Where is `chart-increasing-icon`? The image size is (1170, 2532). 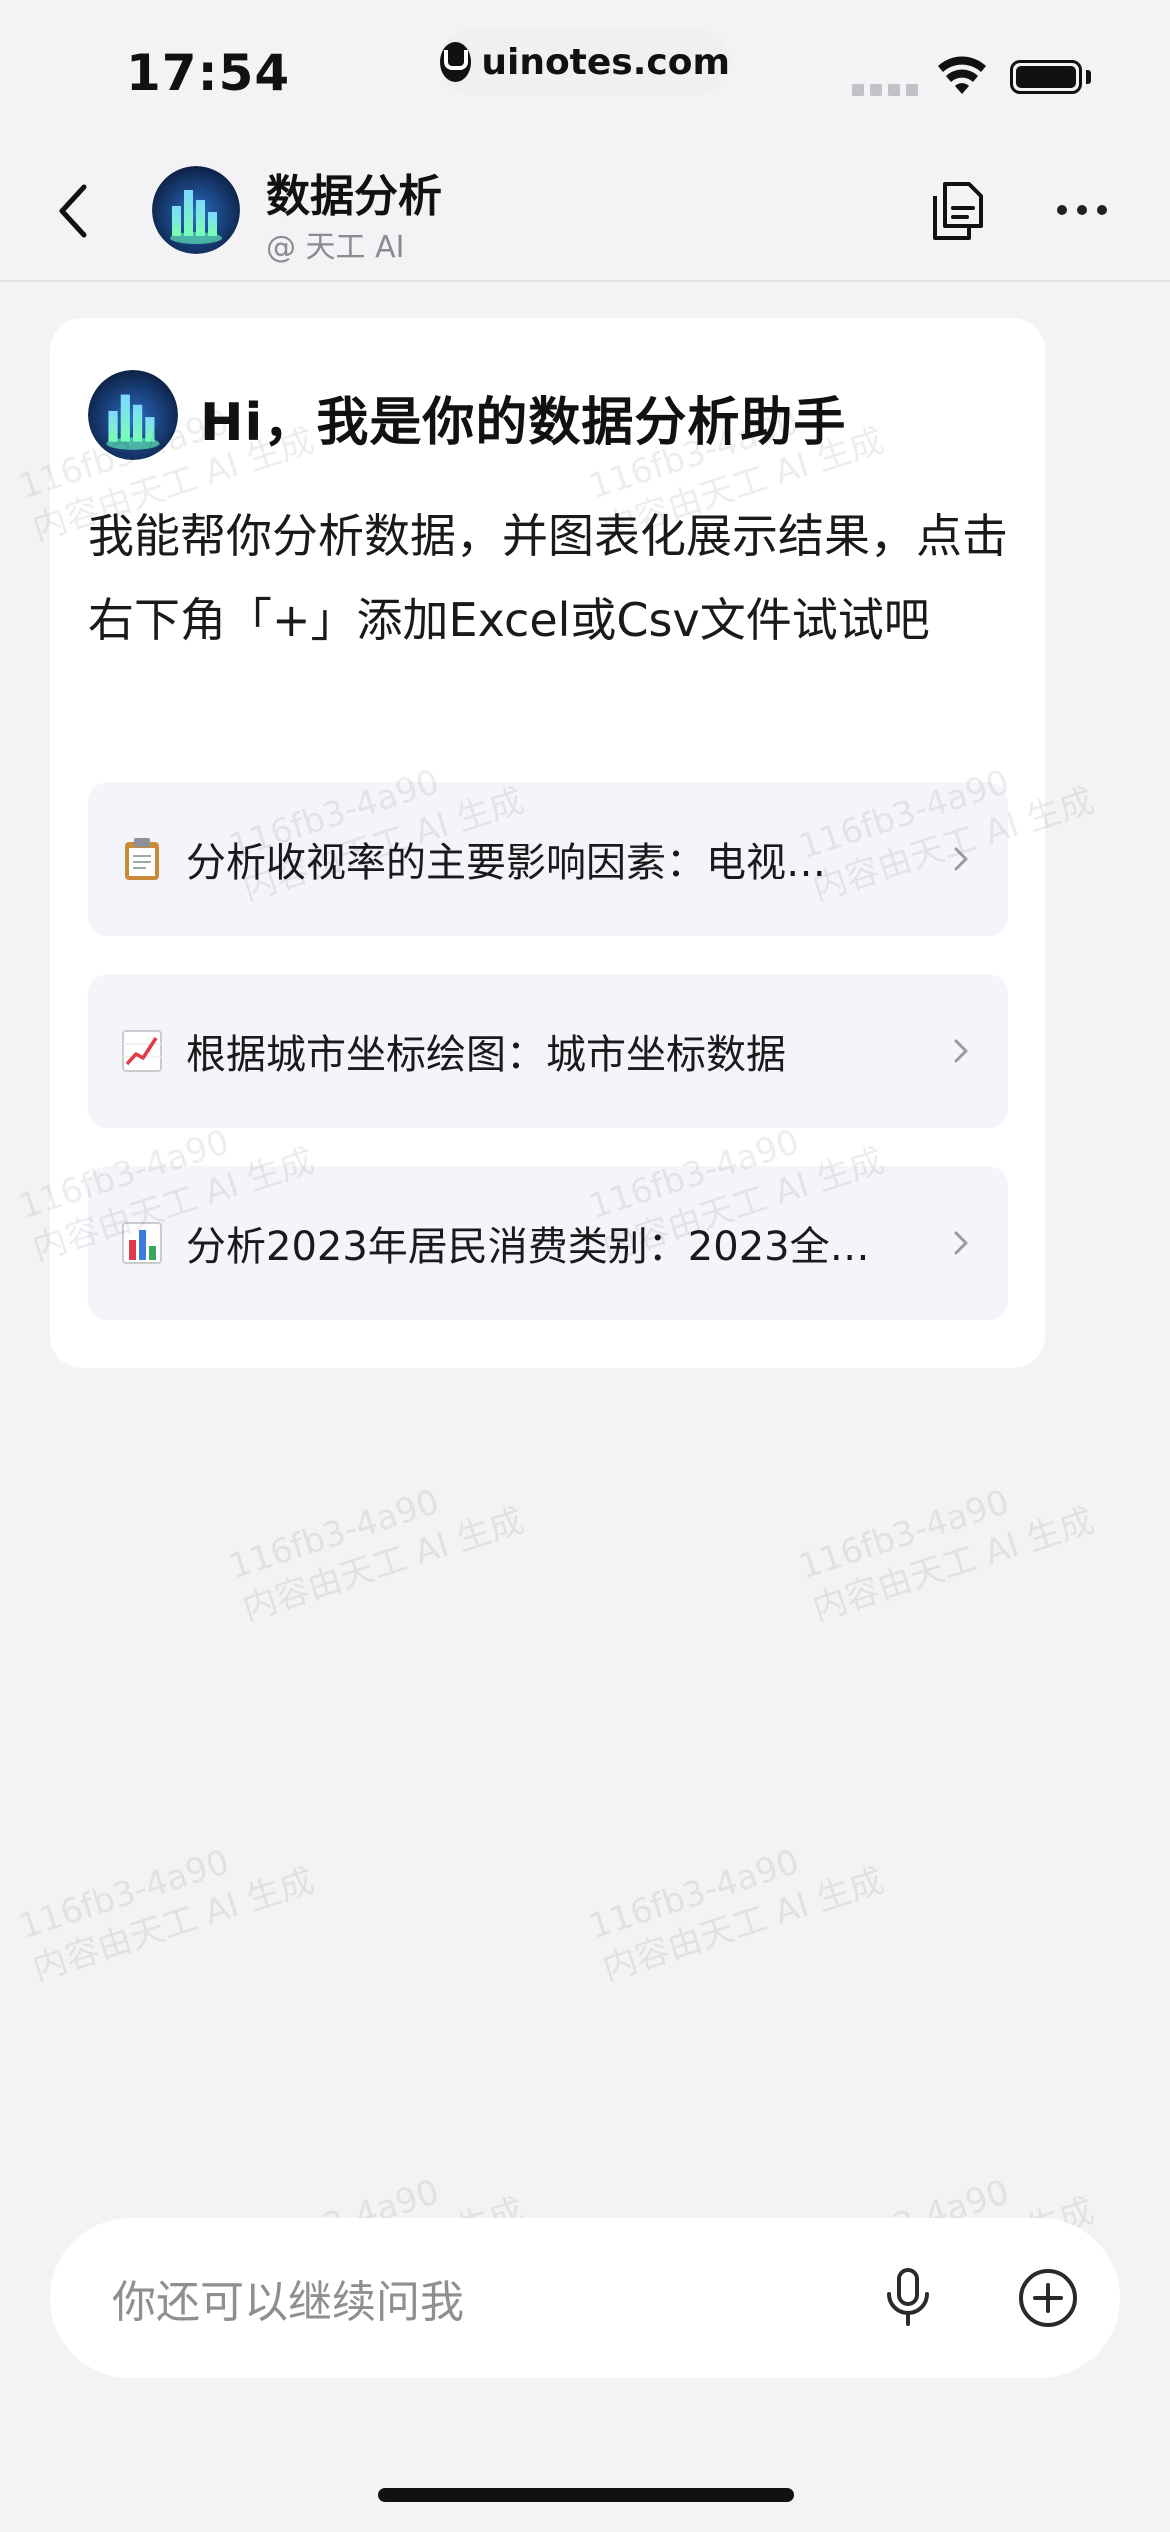
chart-increasing-icon is located at coordinates (142, 1051).